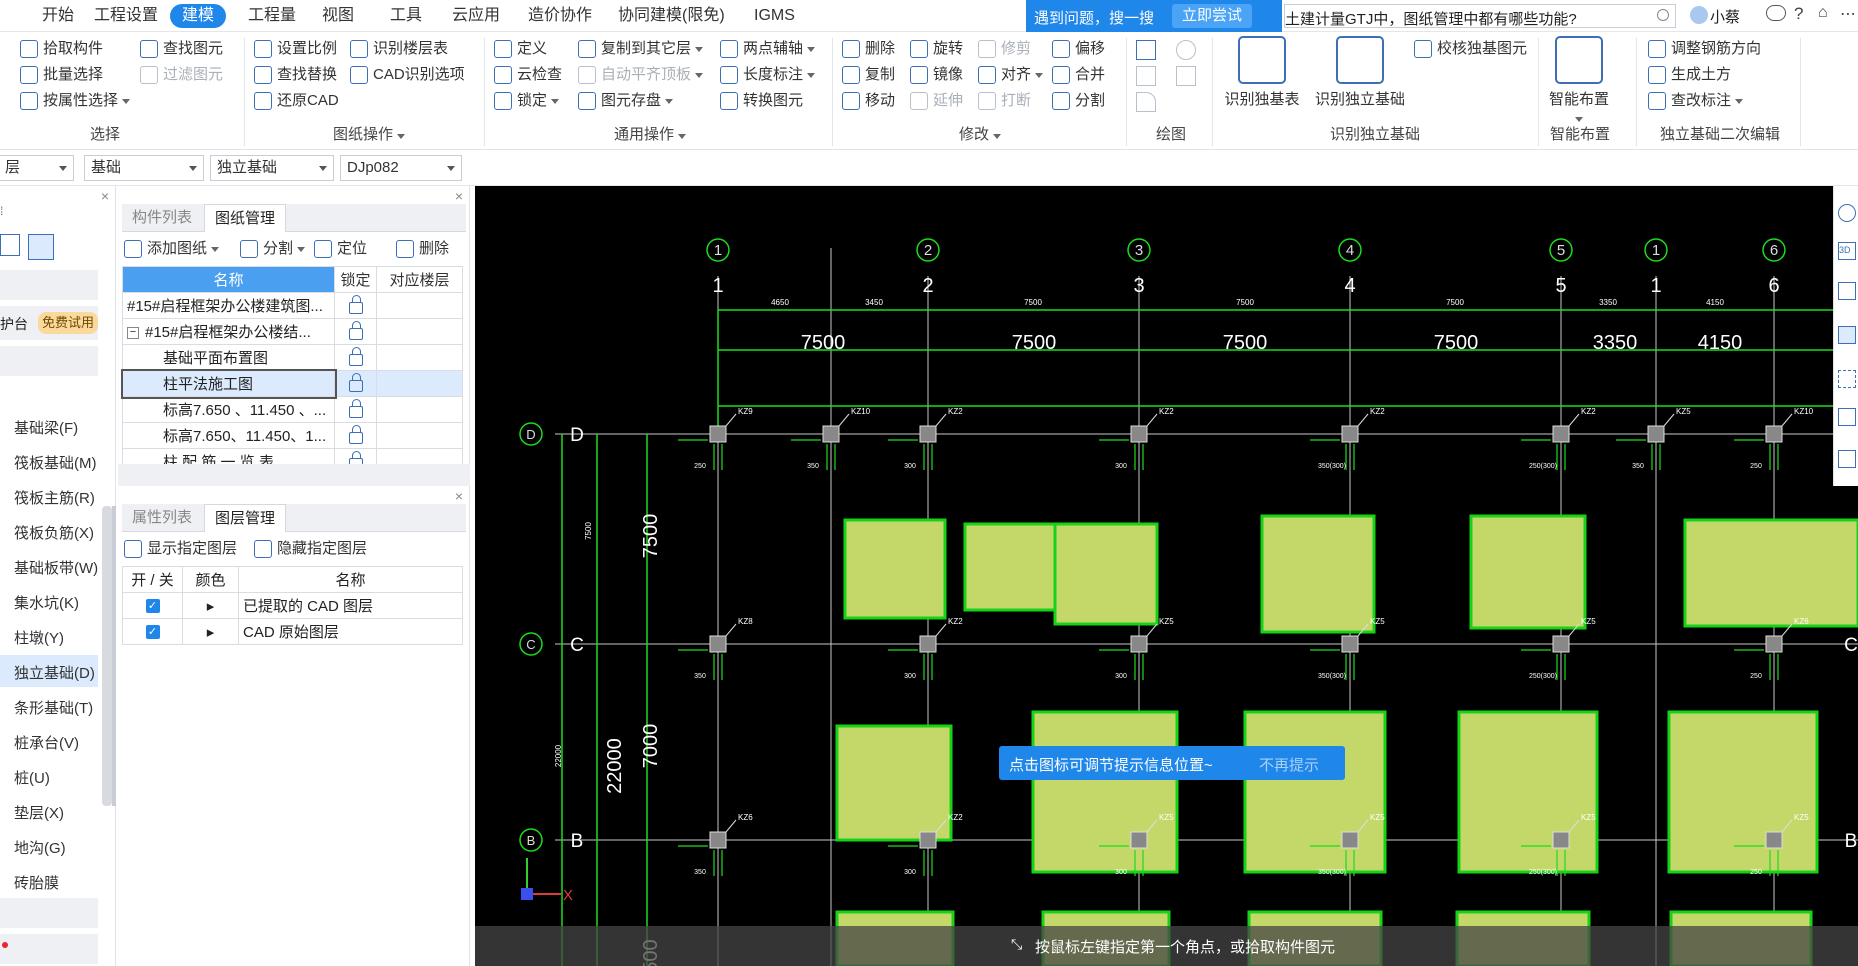 This screenshot has width=1858, height=966. I want to click on tab-component-list: 构件列表, so click(162, 218).